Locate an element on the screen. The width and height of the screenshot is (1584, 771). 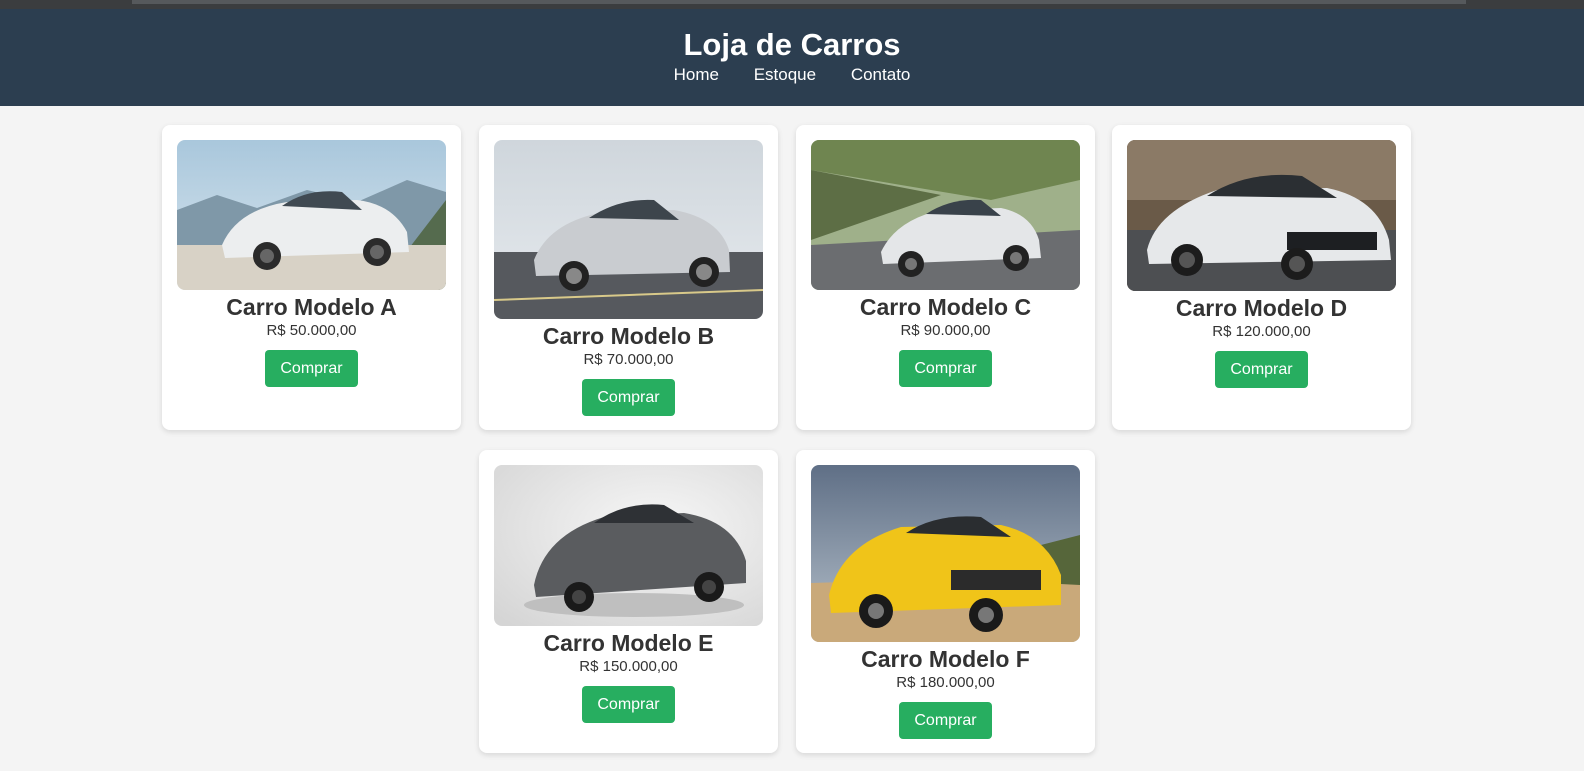
car-card-b: Carro Modelo B R$ 70.000,00 Comprar is located at coordinates (628, 277).